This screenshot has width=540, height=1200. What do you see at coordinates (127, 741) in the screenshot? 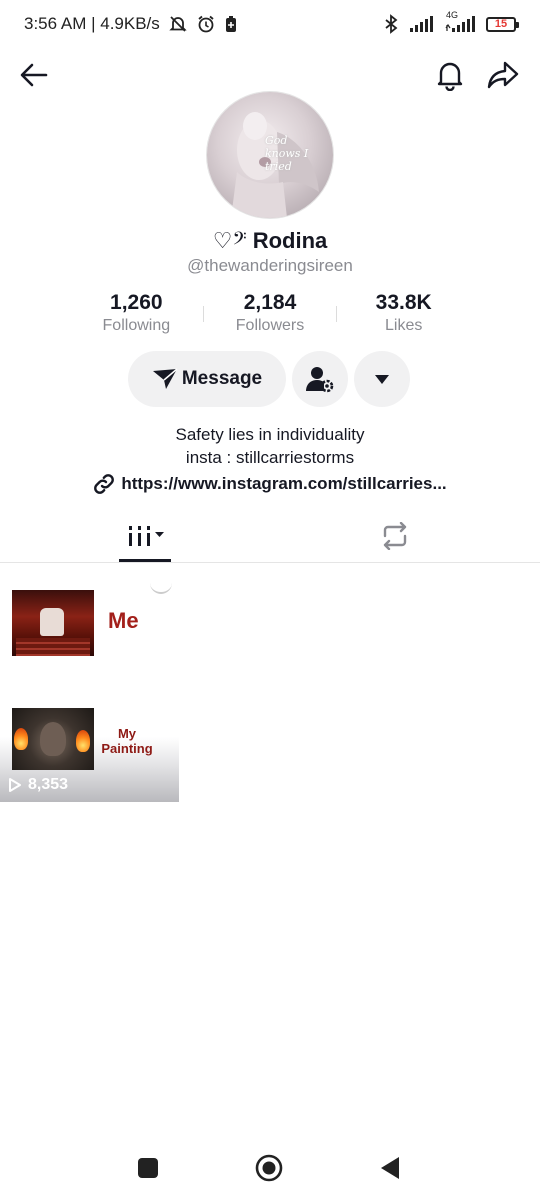
I see `video-title: My Painting` at bounding box center [127, 741].